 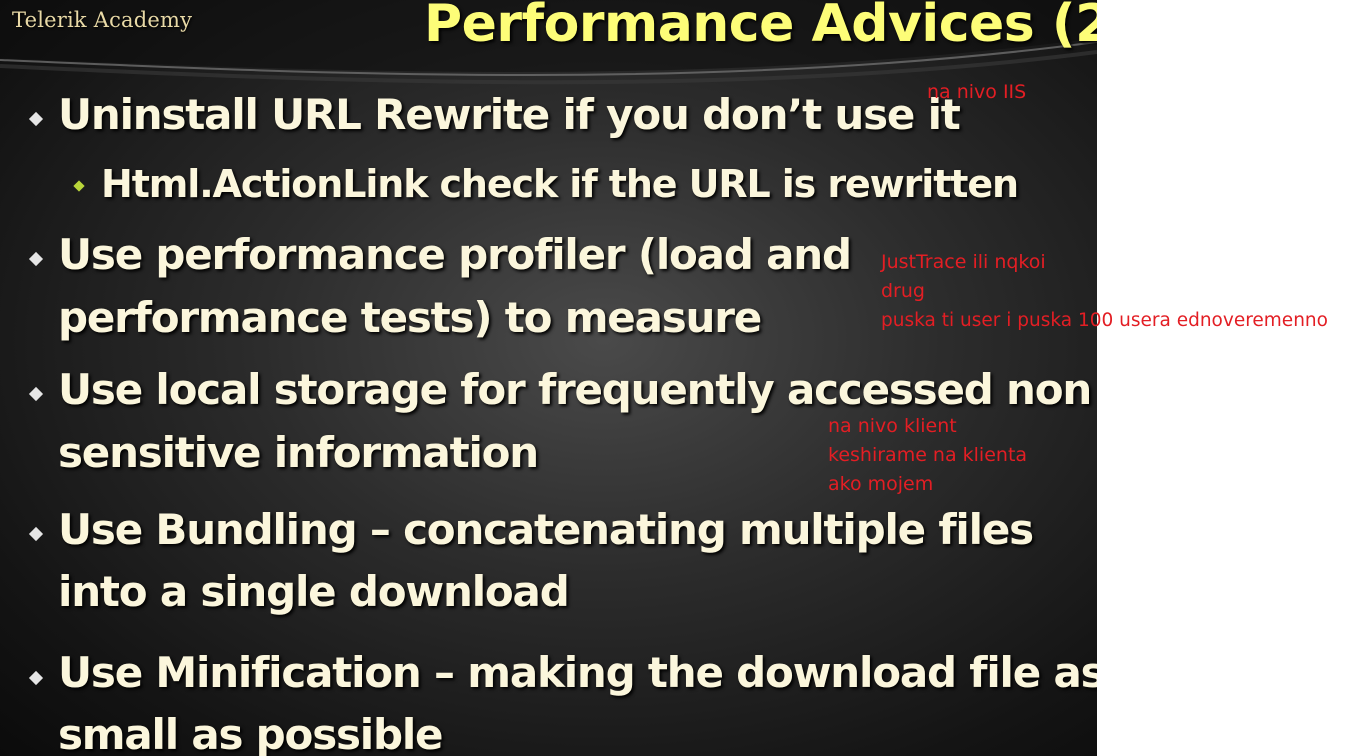 I want to click on note-line: ako mojem, so click(x=881, y=484).